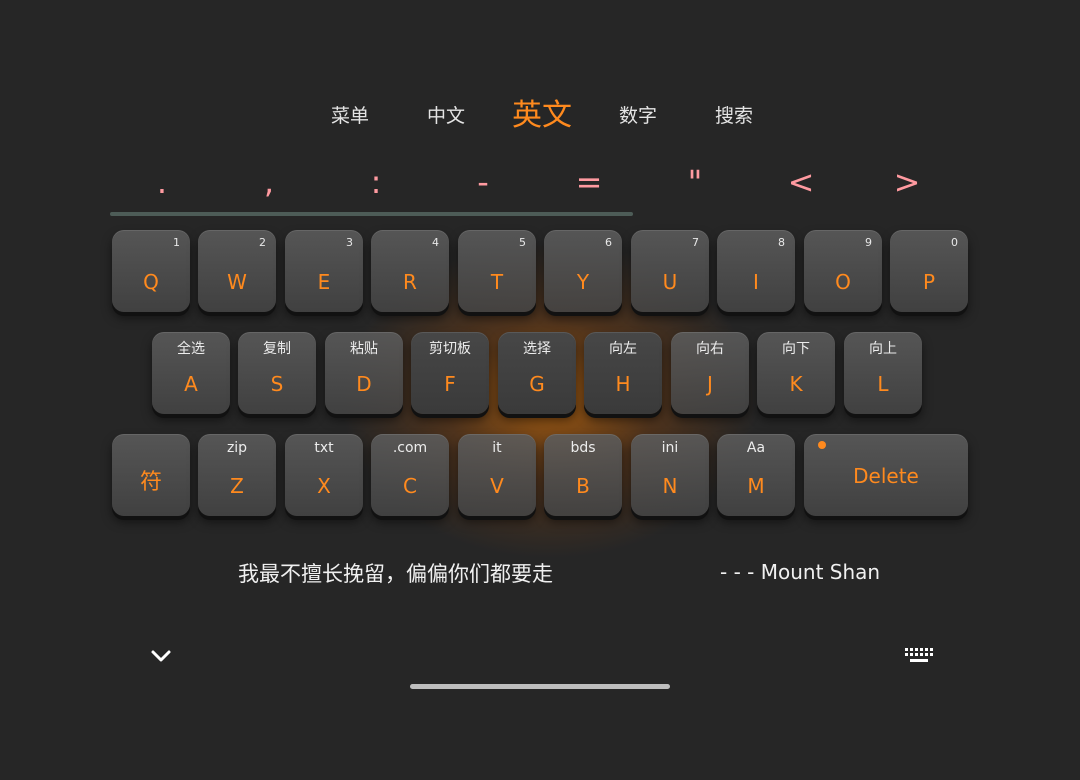  Describe the element at coordinates (191, 349) in the screenshot. I see `key-hint: 全选` at that location.